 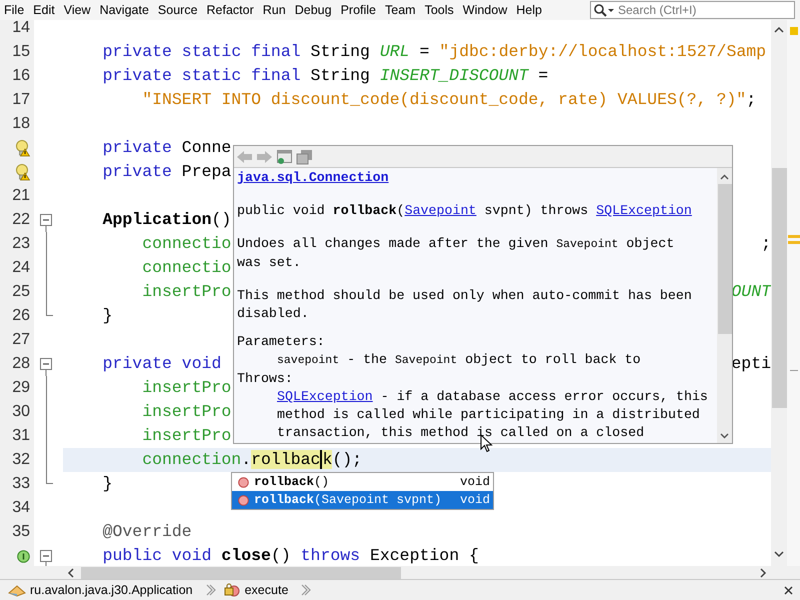 I want to click on code-line: Application(), so click(x=167, y=220).